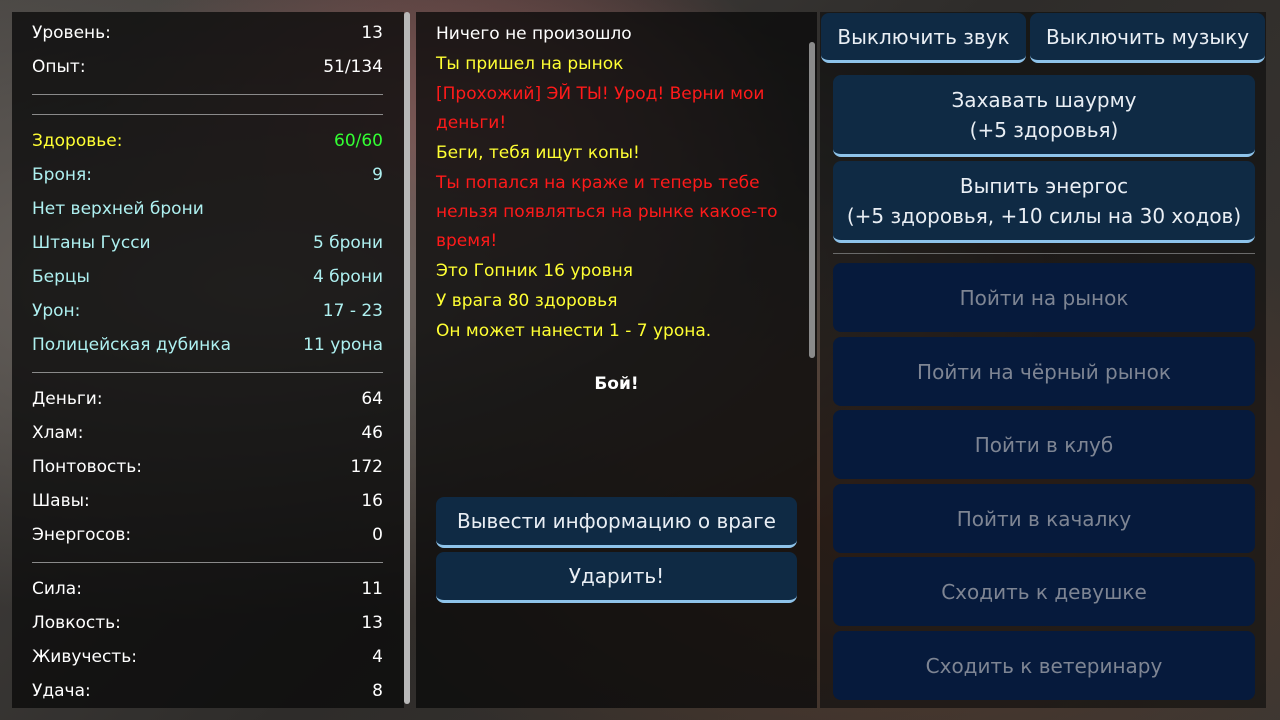 This screenshot has width=1280, height=720. Describe the element at coordinates (207, 311) in the screenshot. I see `stat-damage: Урон: 17 - 23` at that location.